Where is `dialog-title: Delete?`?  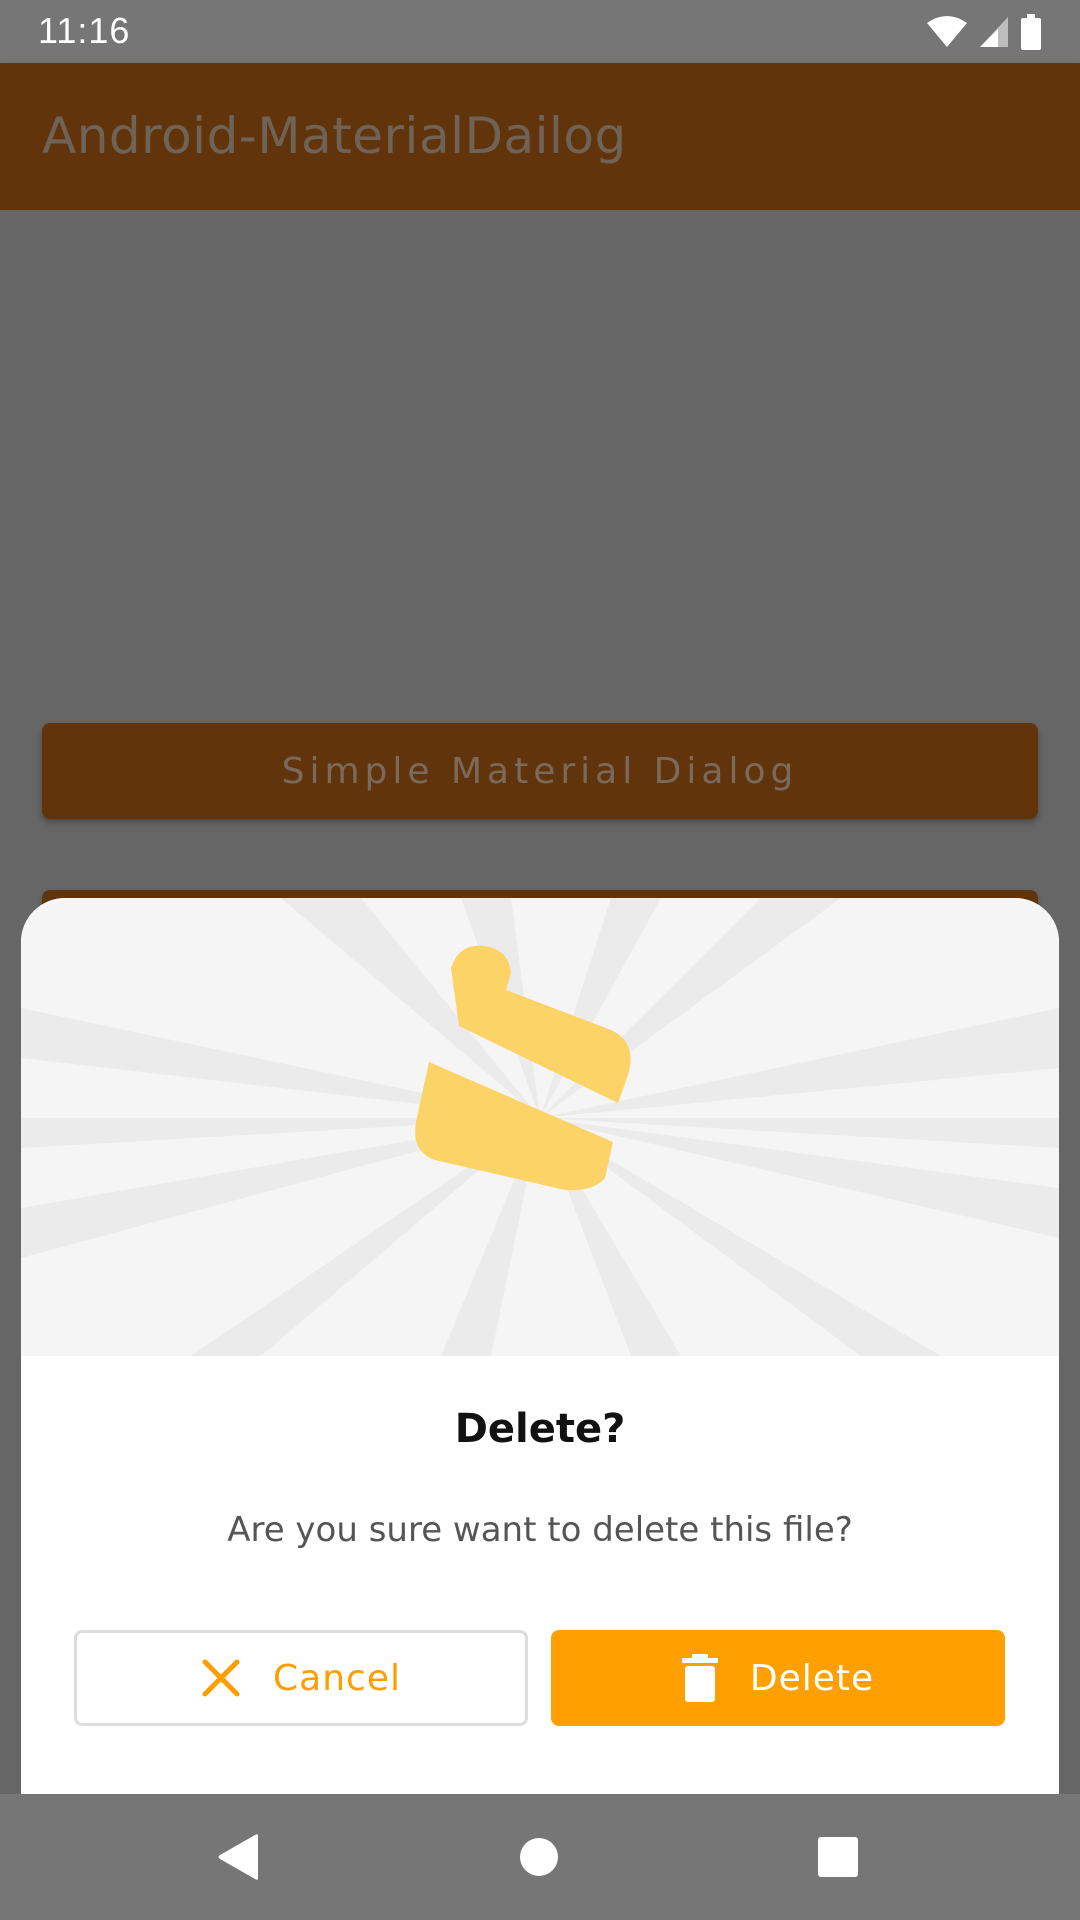
dialog-title: Delete? is located at coordinates (540, 1429).